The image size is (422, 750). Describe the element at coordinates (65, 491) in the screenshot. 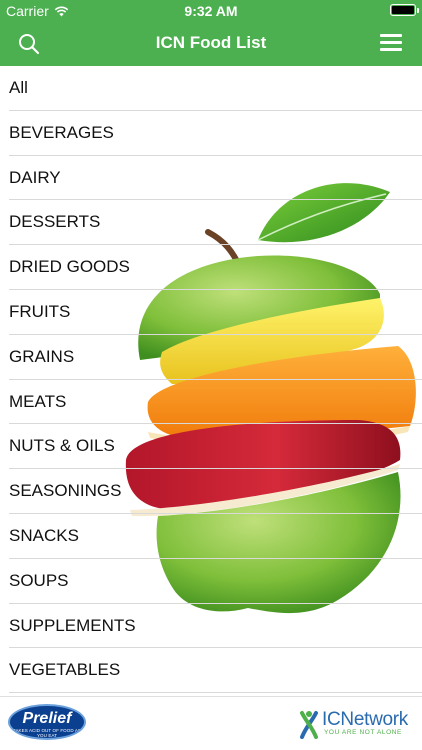

I see `category-label: SEASONINGS` at that location.